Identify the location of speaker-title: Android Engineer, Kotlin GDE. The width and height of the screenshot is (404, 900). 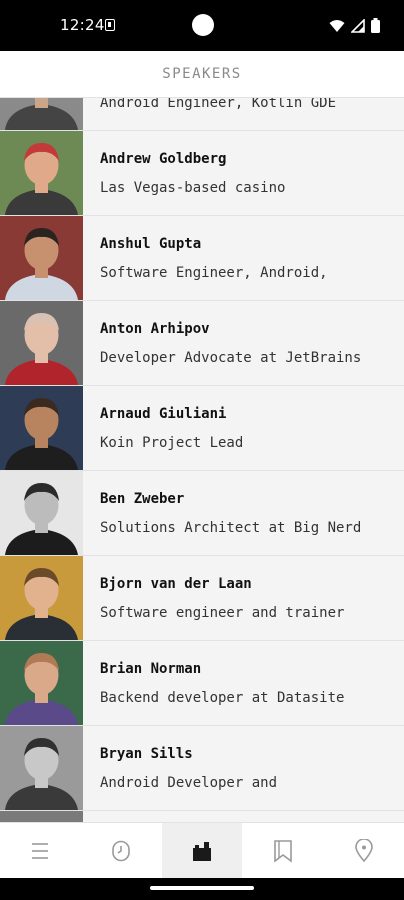
(218, 104).